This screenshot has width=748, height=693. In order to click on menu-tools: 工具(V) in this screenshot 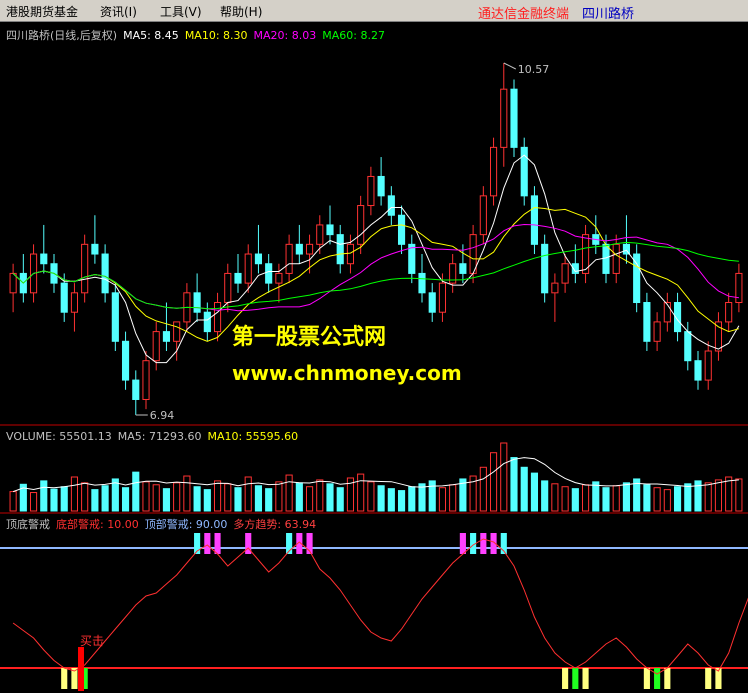, I will do `click(181, 11)`.